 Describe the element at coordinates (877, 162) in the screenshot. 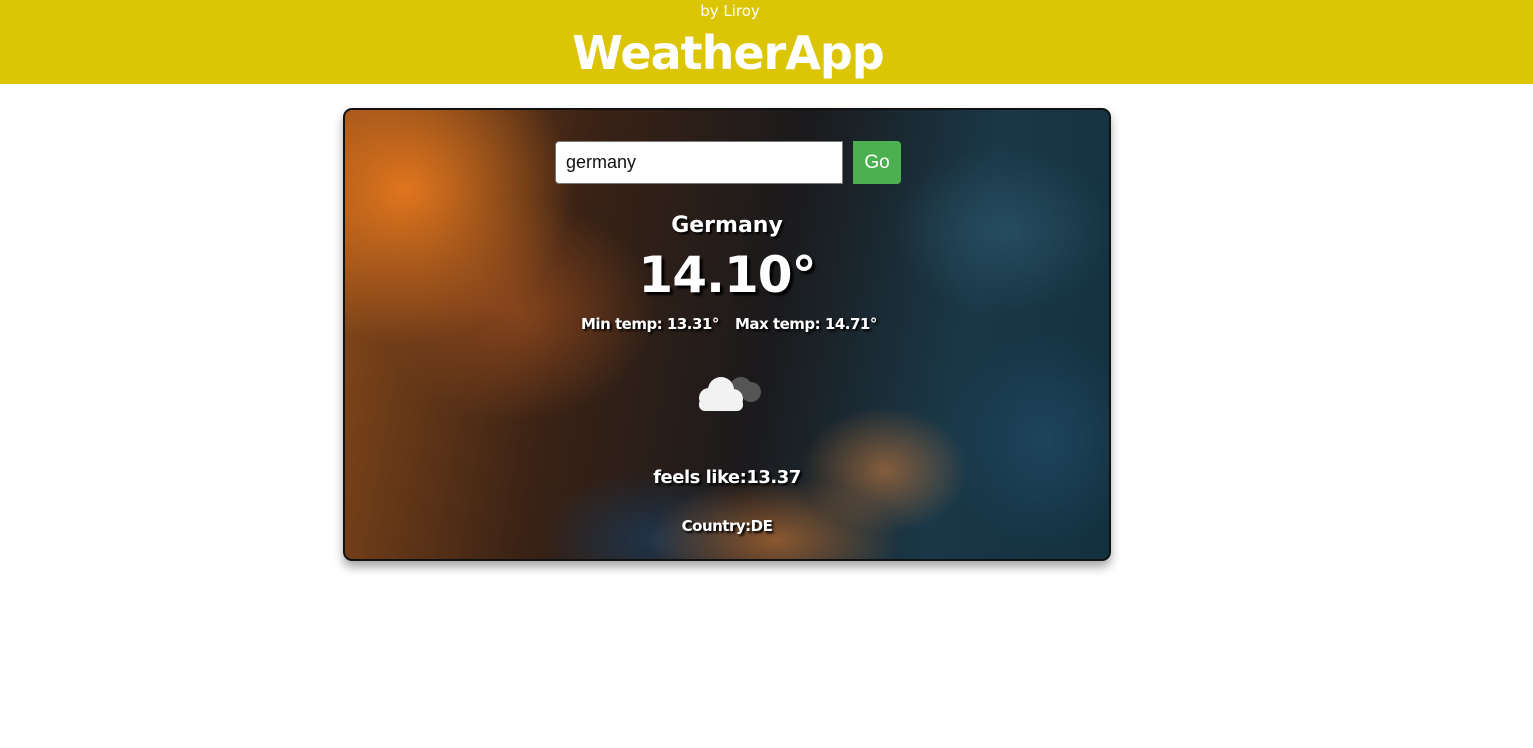

I see `go-button: Go` at that location.